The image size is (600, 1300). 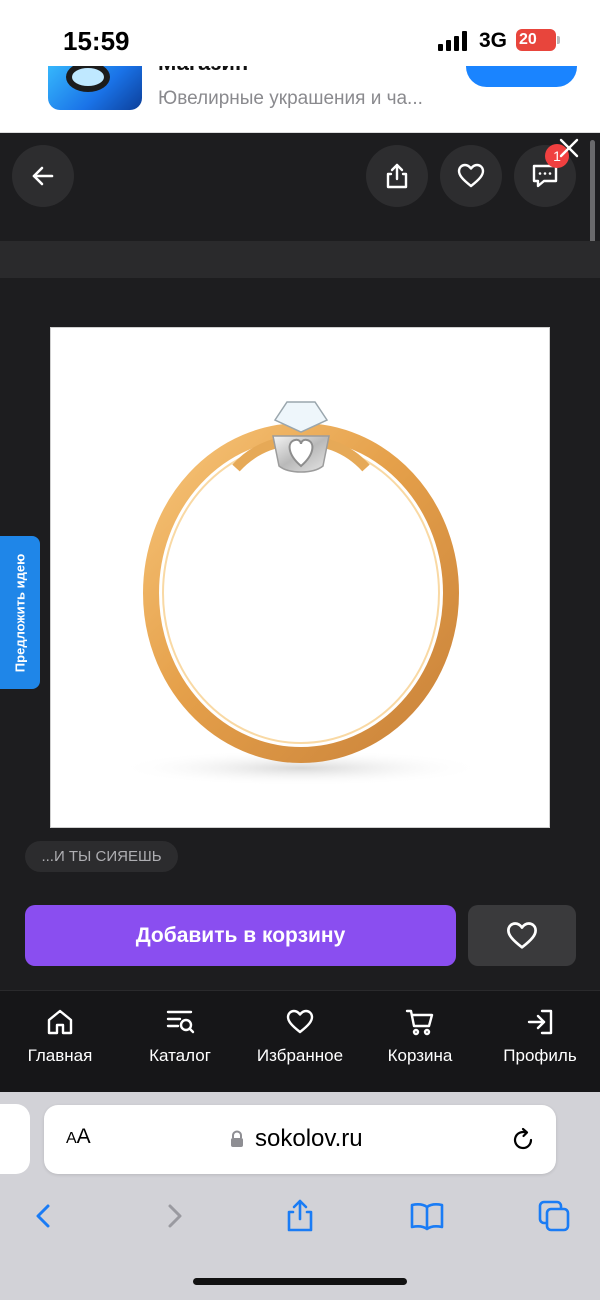 I want to click on chevron-right-icon, so click(x=175, y=1216).